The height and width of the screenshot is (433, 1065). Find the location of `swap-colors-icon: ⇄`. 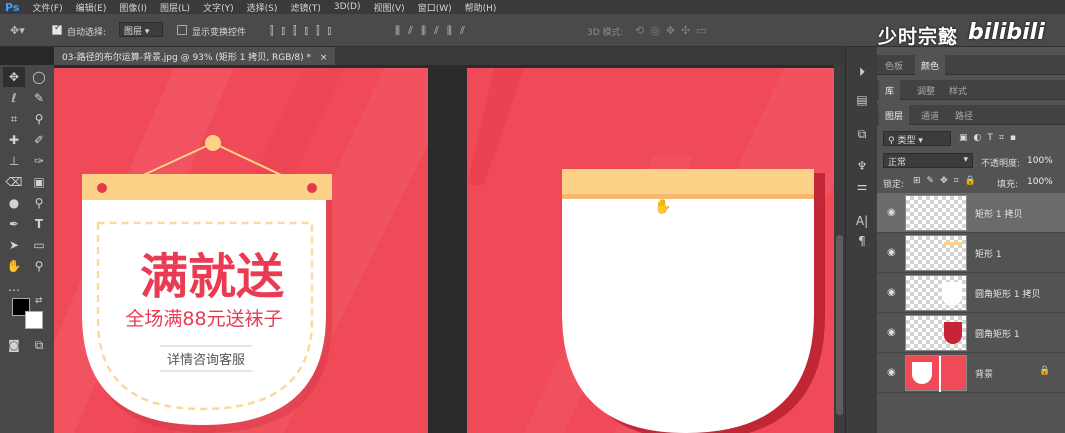

swap-colors-icon: ⇄ is located at coordinates (39, 301).